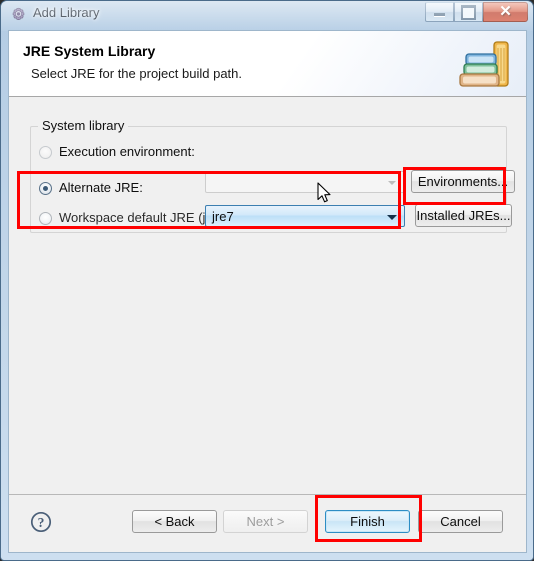 This screenshot has width=534, height=561. What do you see at coordinates (89, 51) in the screenshot?
I see `page-title: JRE System Library` at bounding box center [89, 51].